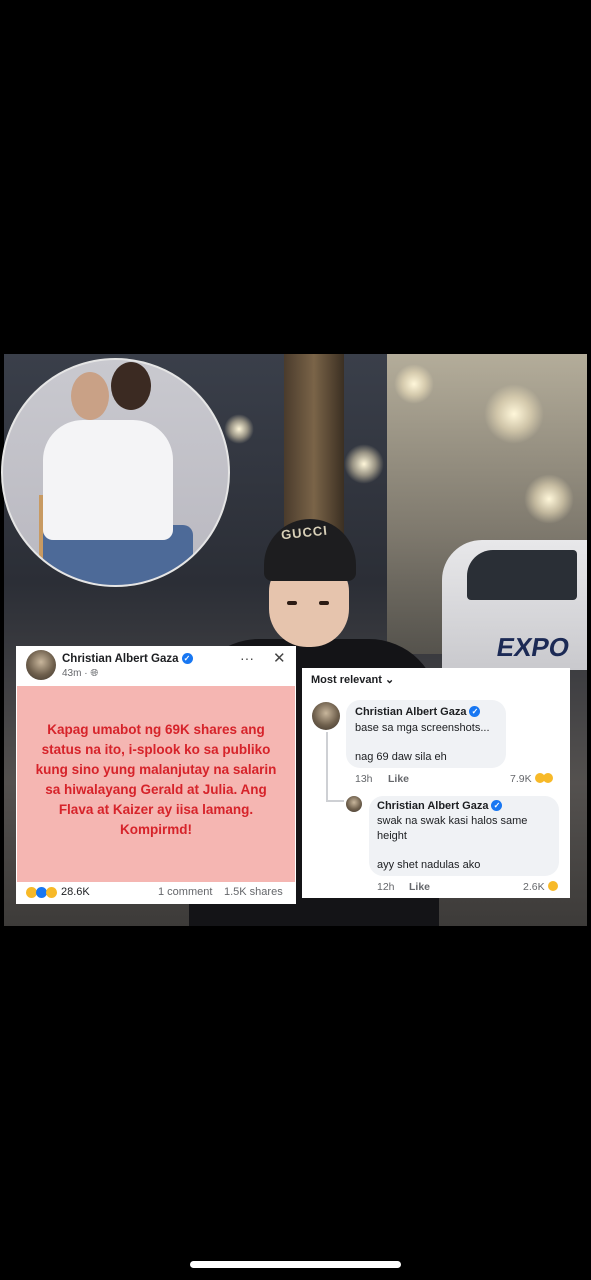 The height and width of the screenshot is (1280, 591). I want to click on comment-reactions: 7.9K, so click(531, 779).